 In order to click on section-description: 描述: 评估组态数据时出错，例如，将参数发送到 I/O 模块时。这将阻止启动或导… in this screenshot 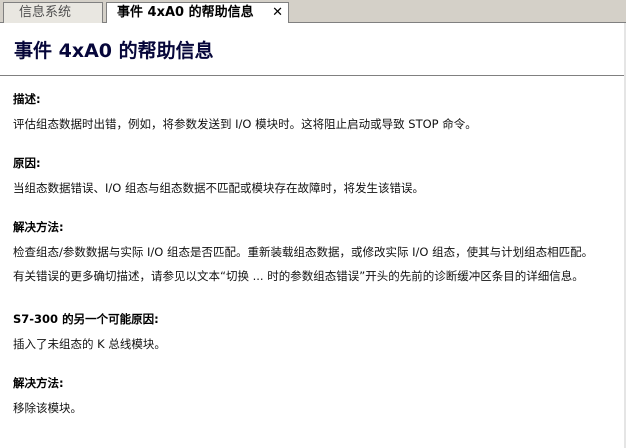, I will do `click(245, 111)`.